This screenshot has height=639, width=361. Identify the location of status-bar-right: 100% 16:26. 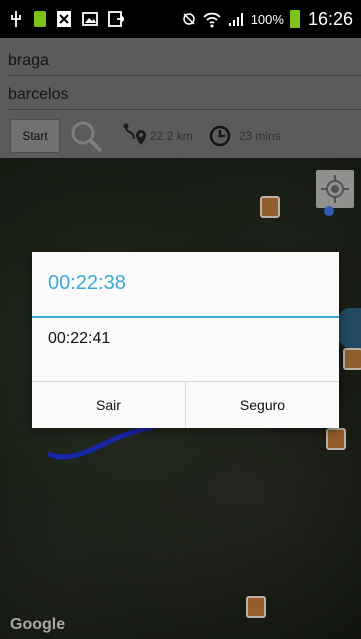
(267, 19).